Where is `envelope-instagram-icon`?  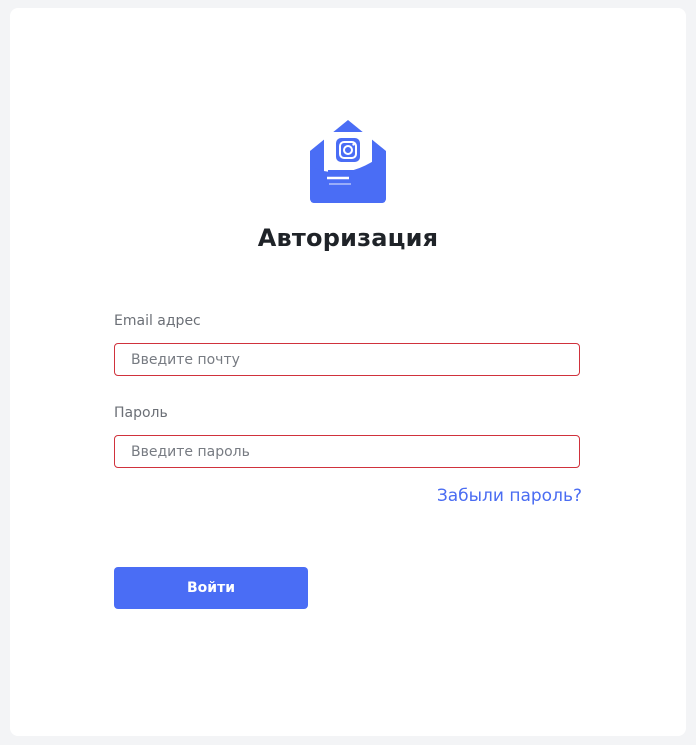 envelope-instagram-icon is located at coordinates (348, 161).